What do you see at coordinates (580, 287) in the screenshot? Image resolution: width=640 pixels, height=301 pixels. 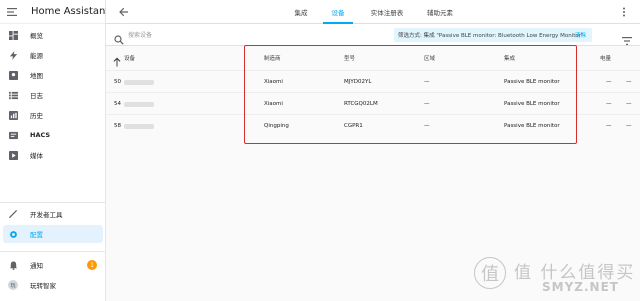 I see `watermark-english: SMYZ.NET` at bounding box center [580, 287].